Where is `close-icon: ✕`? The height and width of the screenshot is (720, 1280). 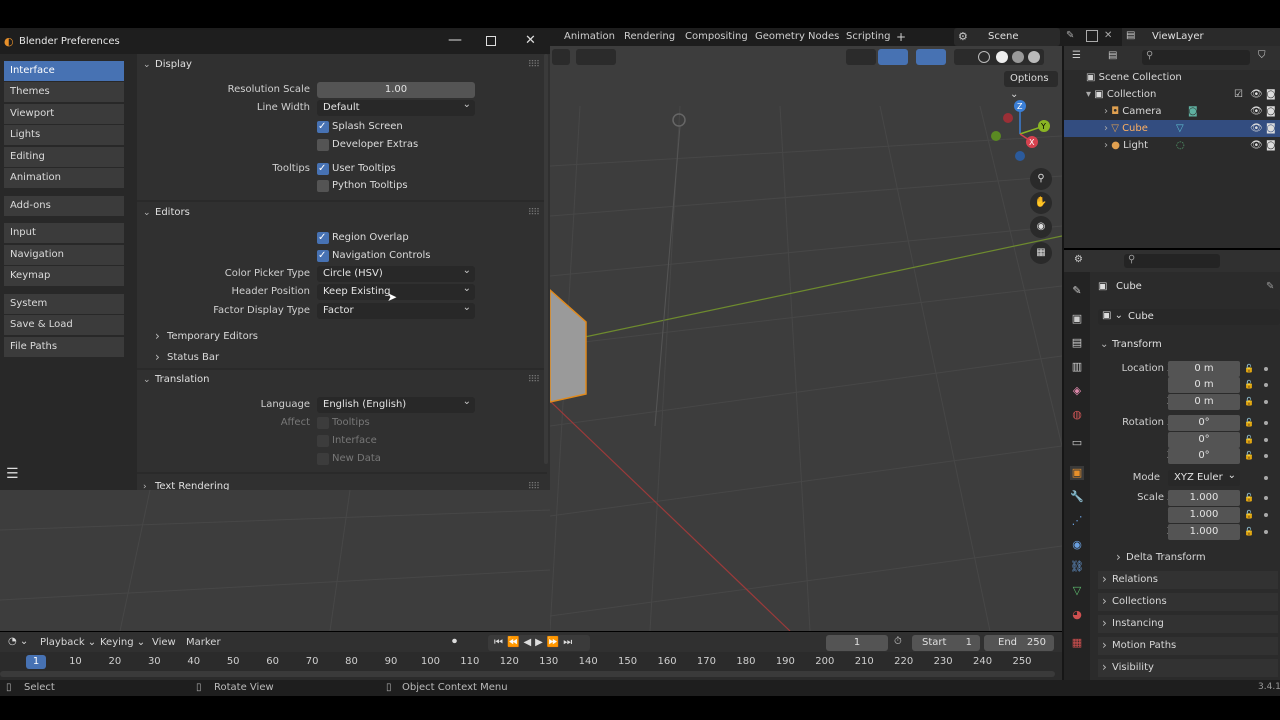 close-icon: ✕ is located at coordinates (530, 40).